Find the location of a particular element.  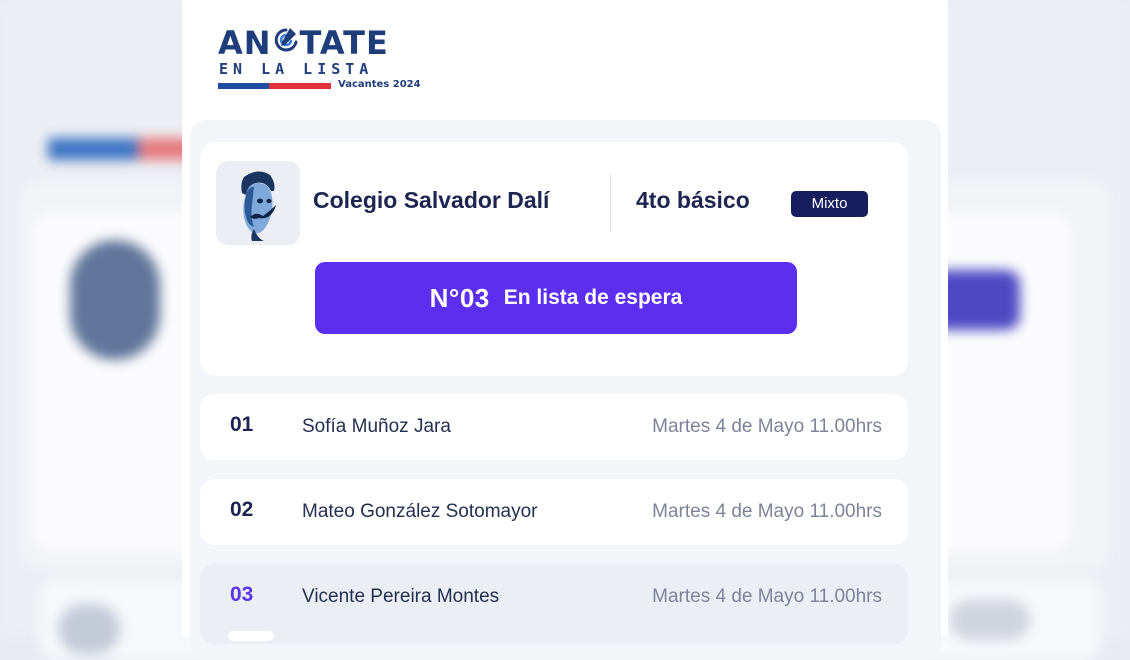

queue-number: 03 is located at coordinates (242, 594).